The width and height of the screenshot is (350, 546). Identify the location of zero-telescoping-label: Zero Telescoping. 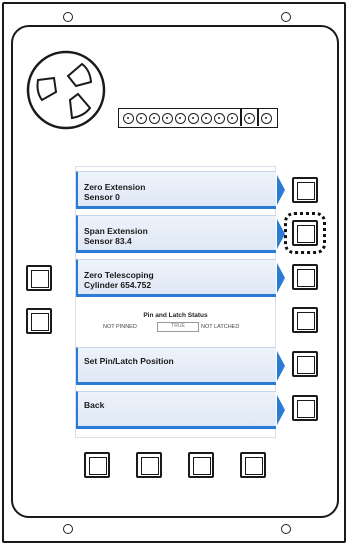
(119, 275).